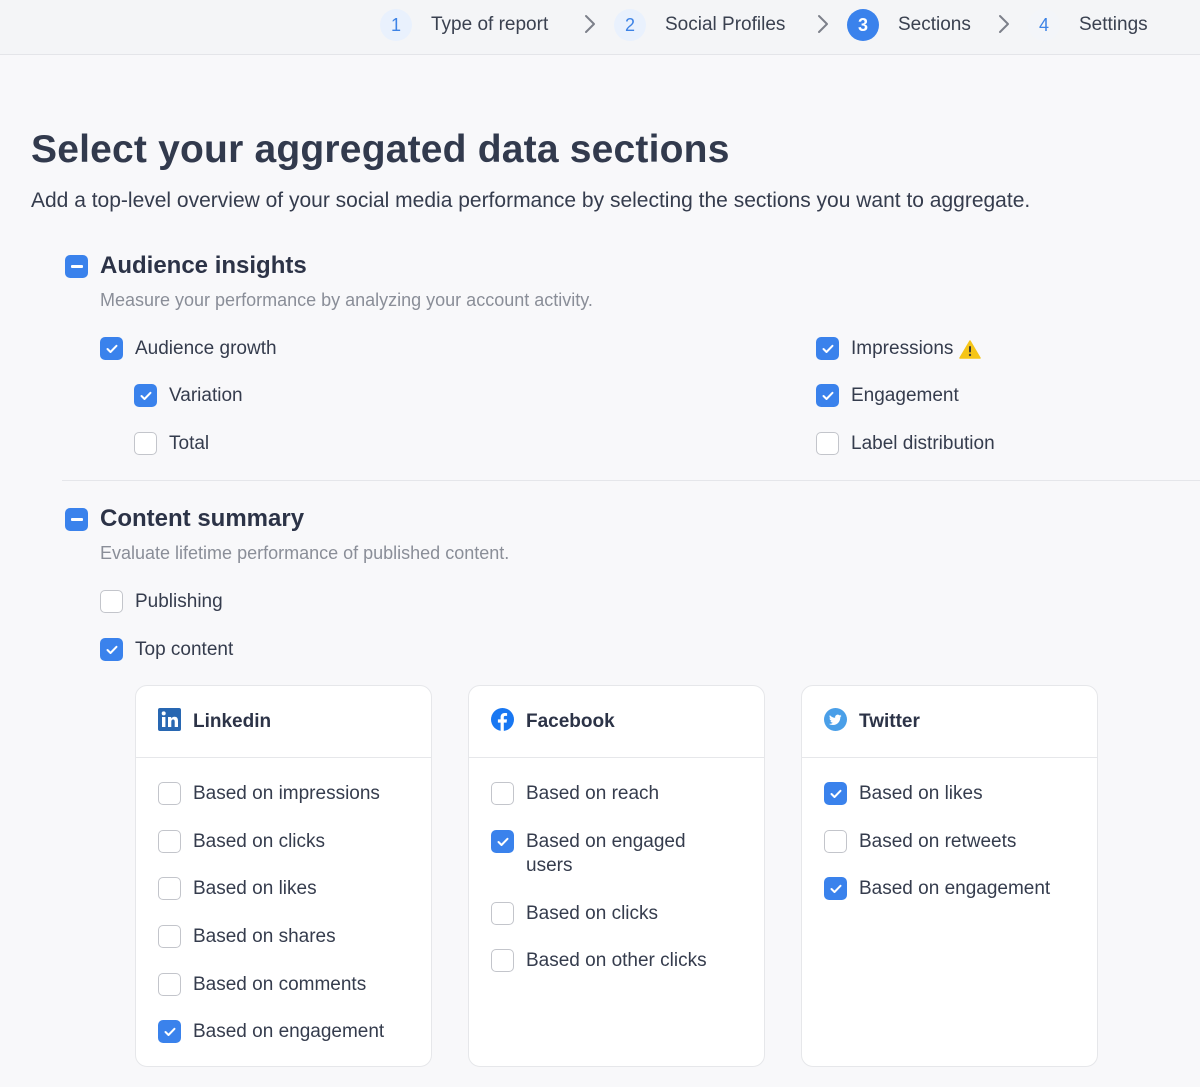 Image resolution: width=1200 pixels, height=1087 pixels. I want to click on twitter-icon, so click(835, 721).